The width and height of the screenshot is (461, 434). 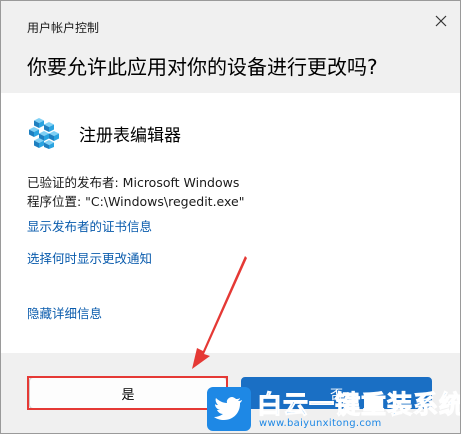 I want to click on publisher-line: 已验证的发布者: Microsoft Windows, so click(x=133, y=182).